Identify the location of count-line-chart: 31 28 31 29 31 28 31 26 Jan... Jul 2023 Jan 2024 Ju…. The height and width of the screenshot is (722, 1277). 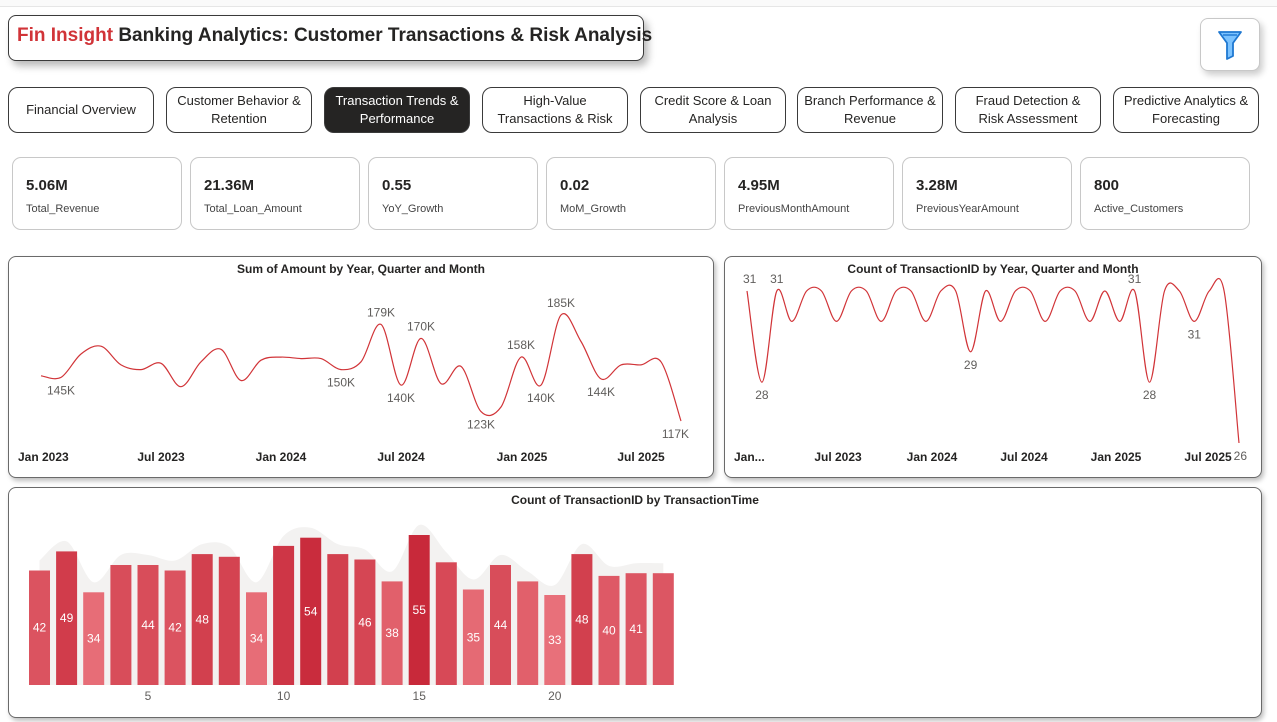
(991, 368).